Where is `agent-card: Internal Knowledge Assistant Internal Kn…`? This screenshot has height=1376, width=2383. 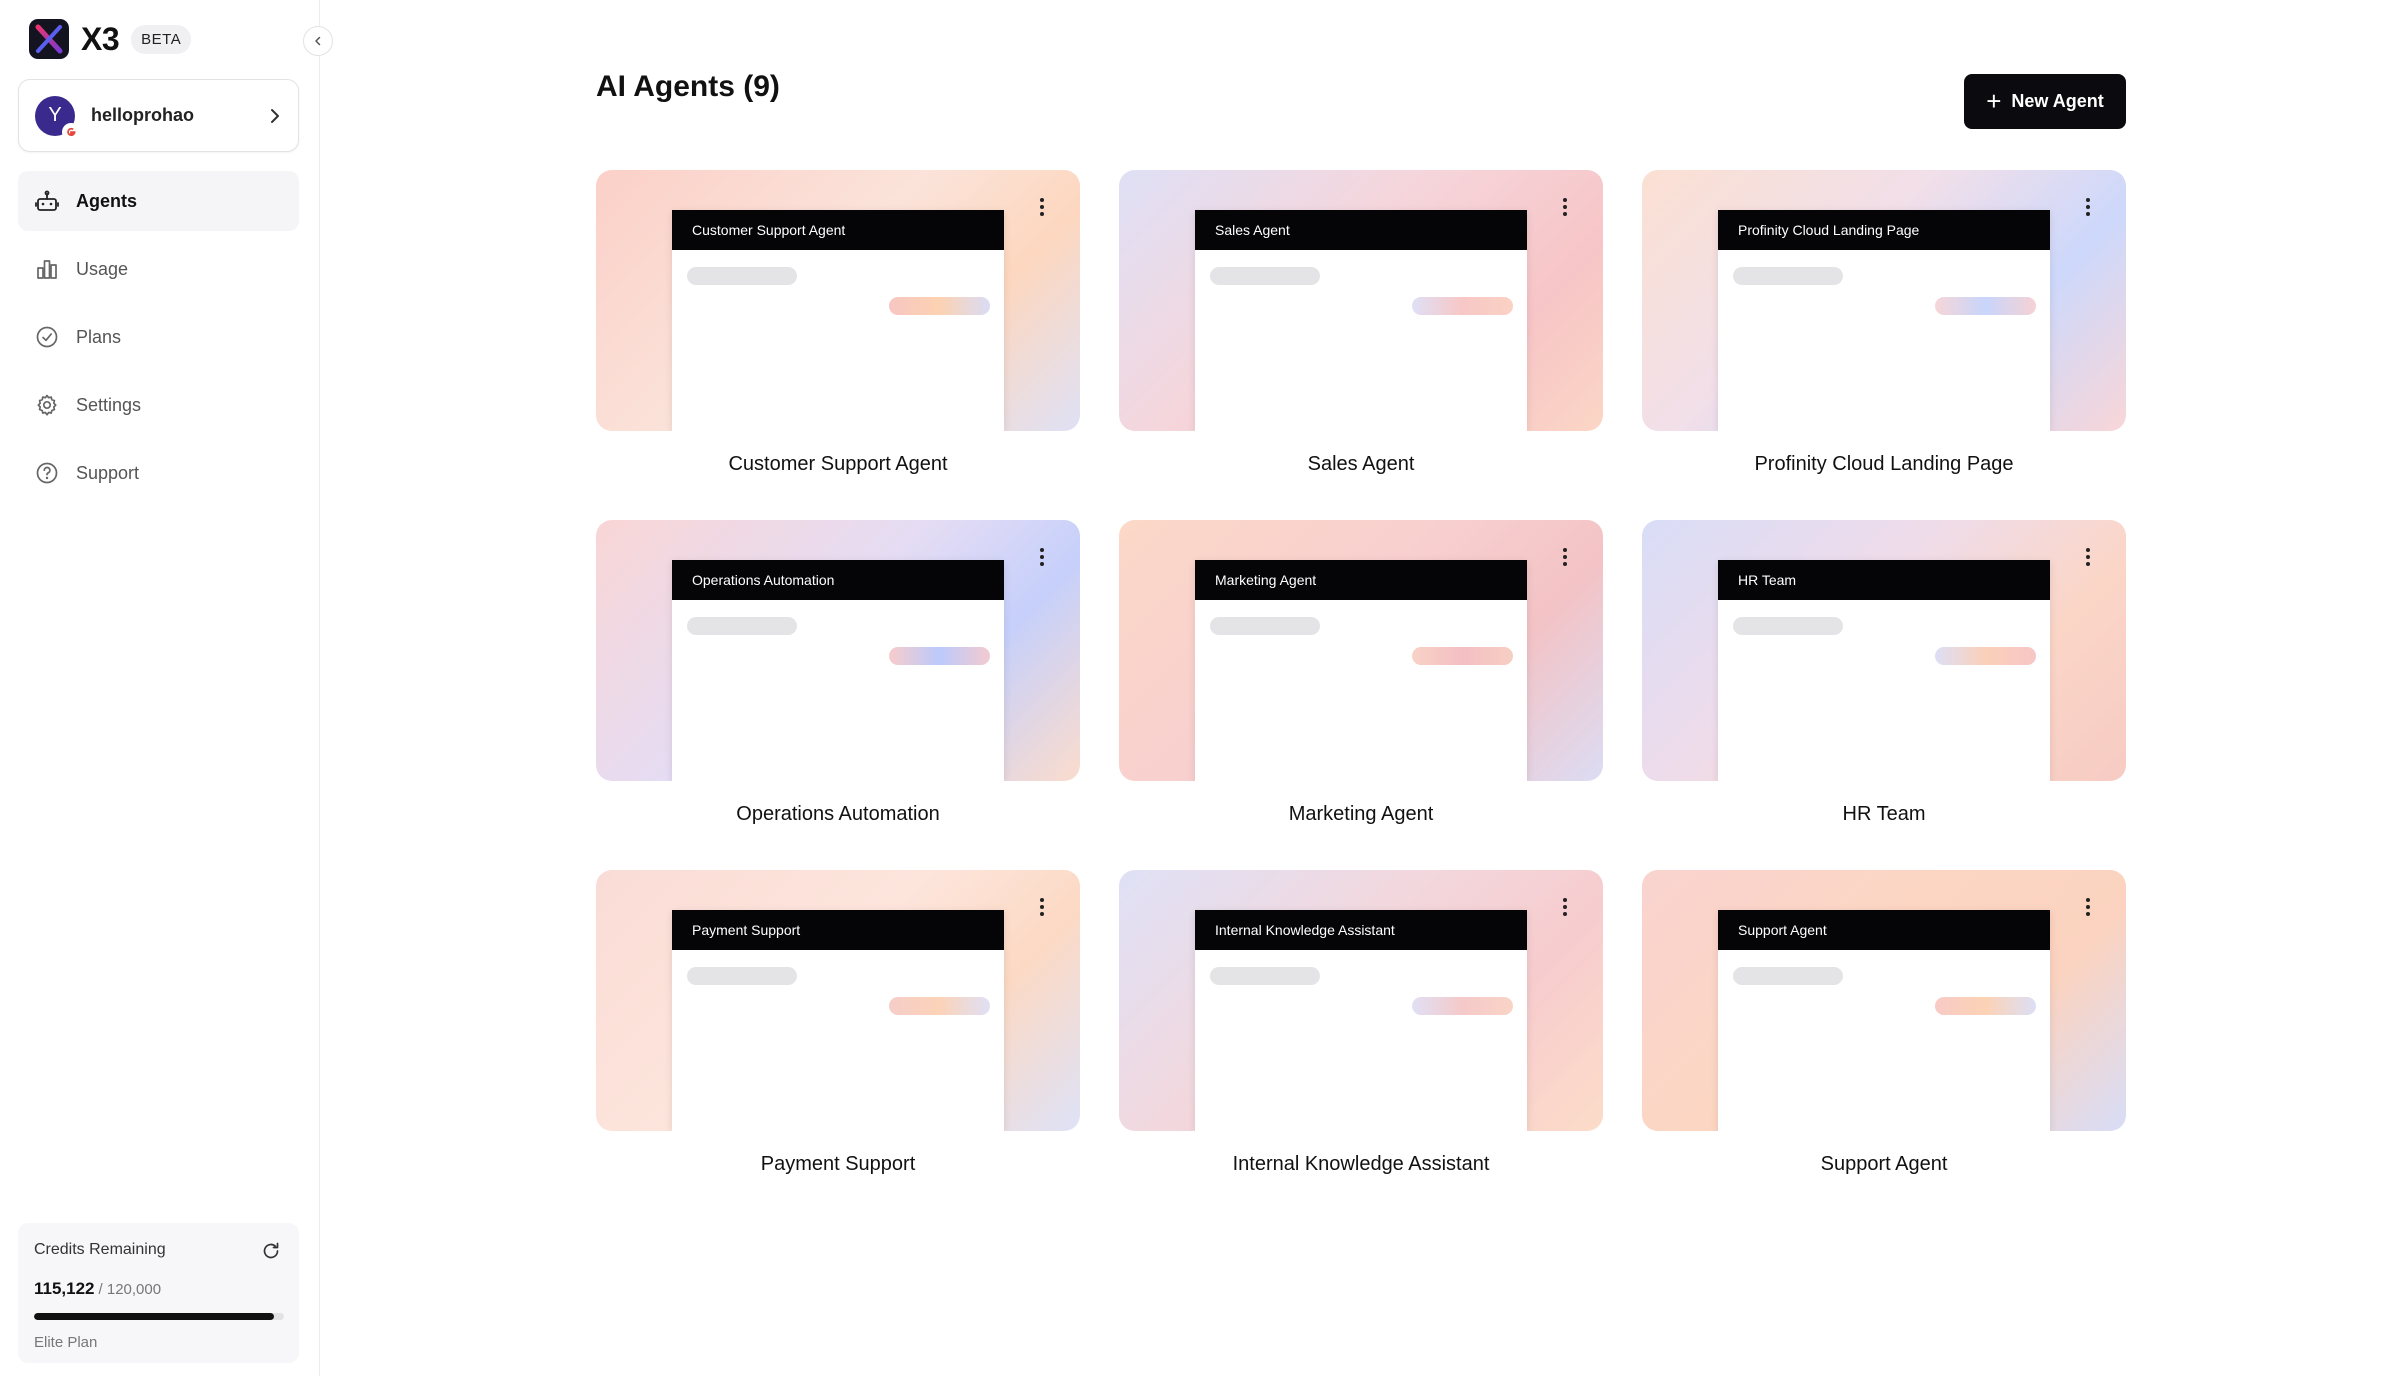
agent-card: Internal Knowledge Assistant Internal Kn… is located at coordinates (1361, 1045).